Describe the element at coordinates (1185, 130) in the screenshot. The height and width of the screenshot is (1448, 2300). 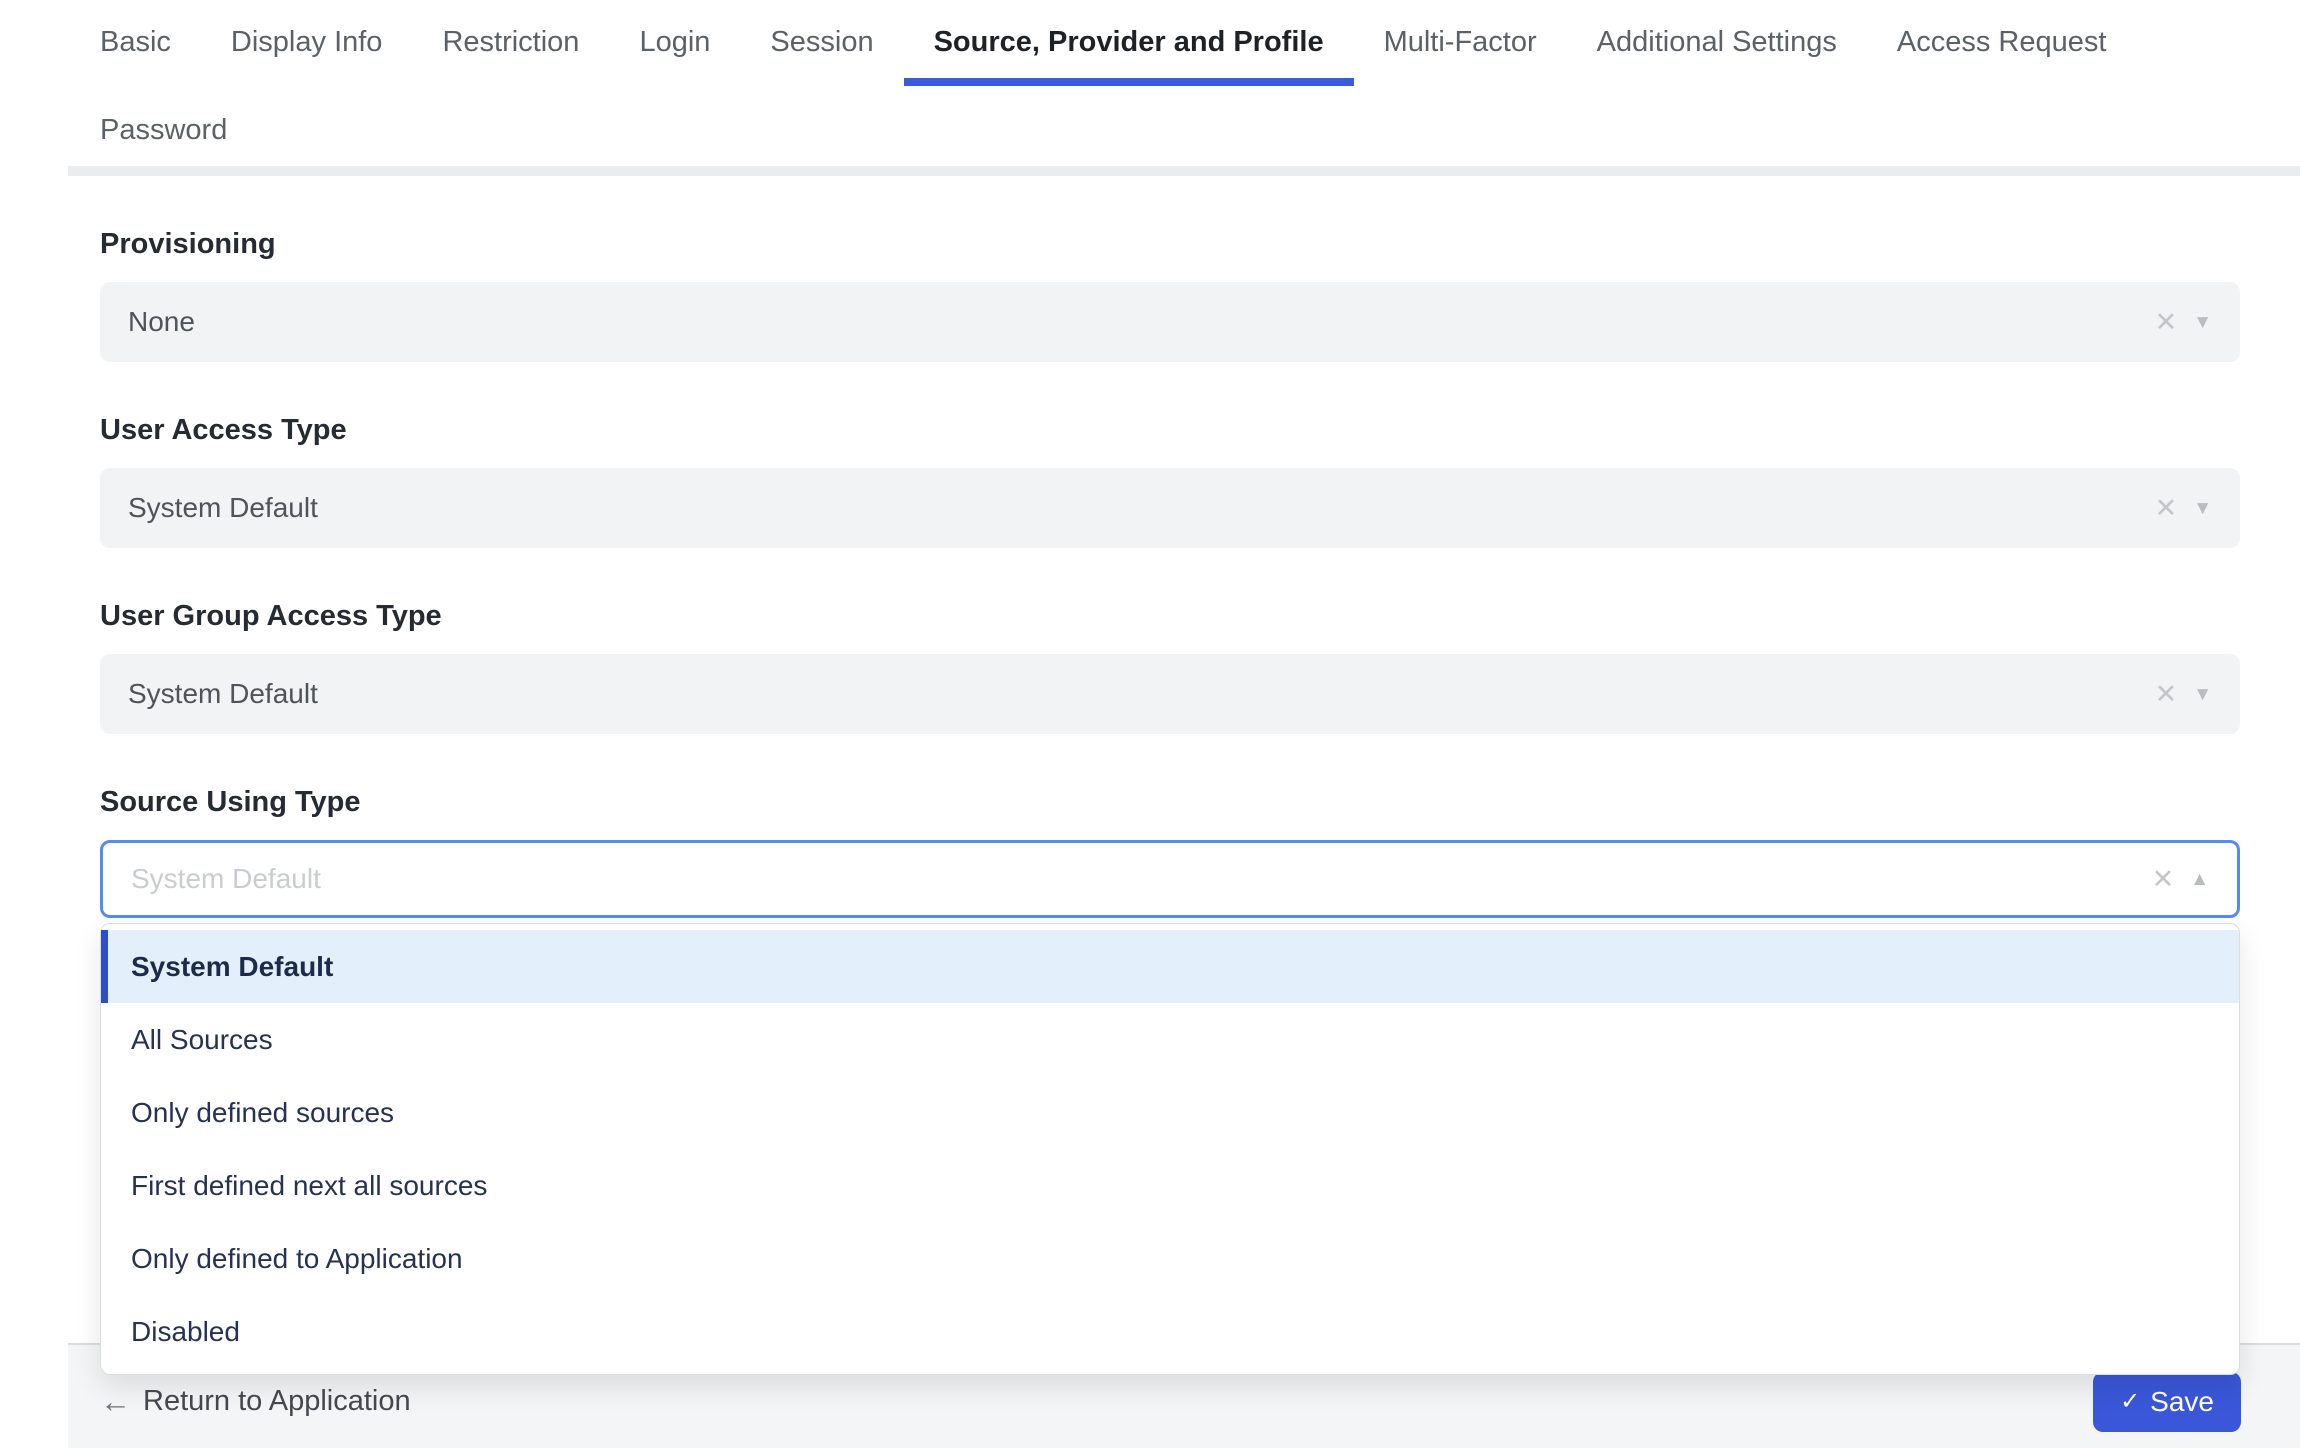
I see `tab-row-2: Password` at that location.